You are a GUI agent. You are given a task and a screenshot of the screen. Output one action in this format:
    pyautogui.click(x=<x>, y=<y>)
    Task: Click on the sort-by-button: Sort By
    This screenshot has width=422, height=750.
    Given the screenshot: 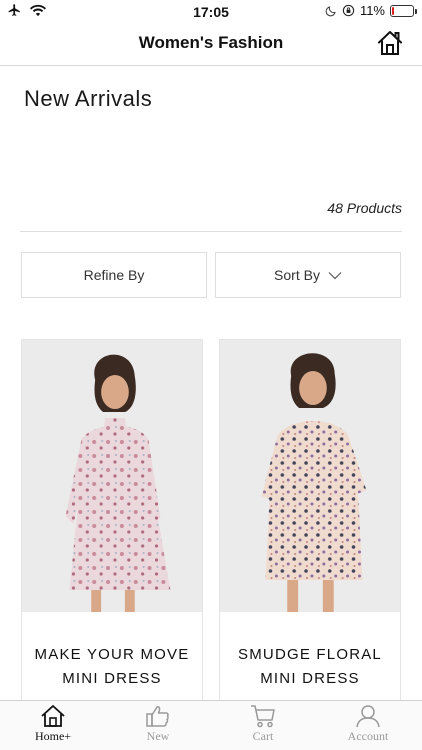 What is the action you would take?
    pyautogui.click(x=308, y=275)
    